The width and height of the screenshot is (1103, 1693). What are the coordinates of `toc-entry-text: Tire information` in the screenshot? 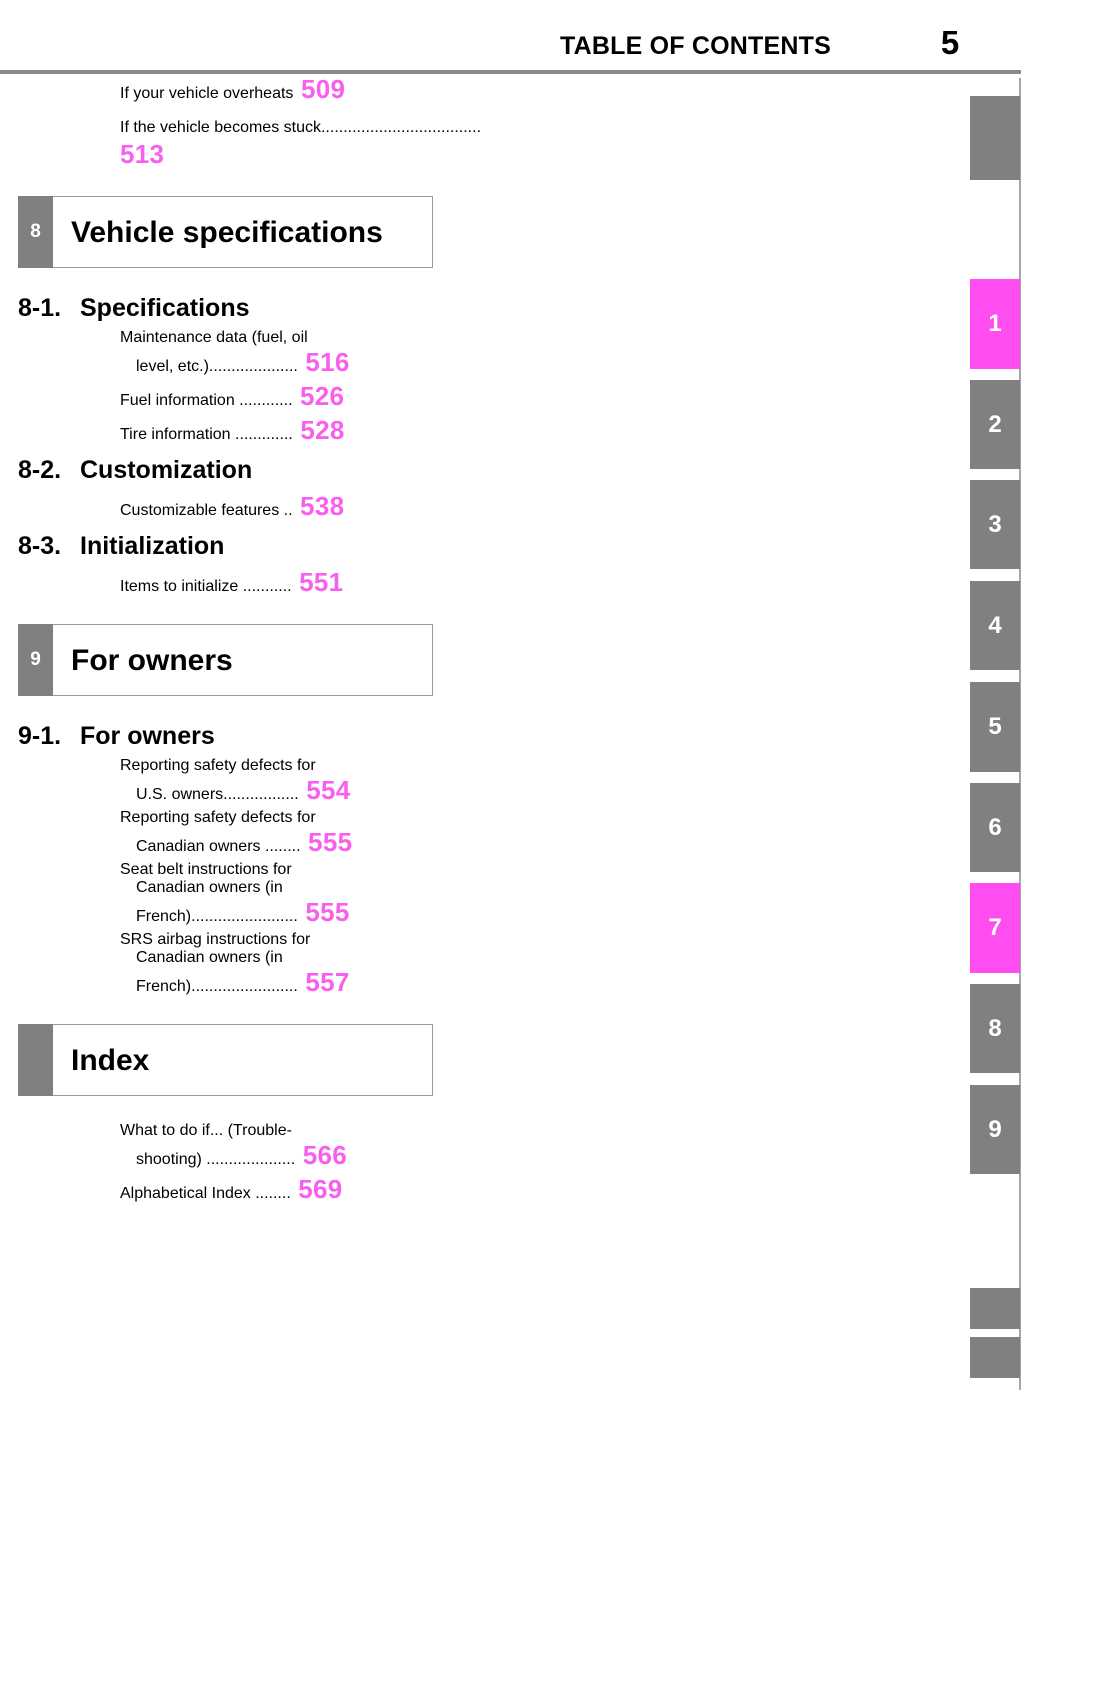 It's located at (177, 434).